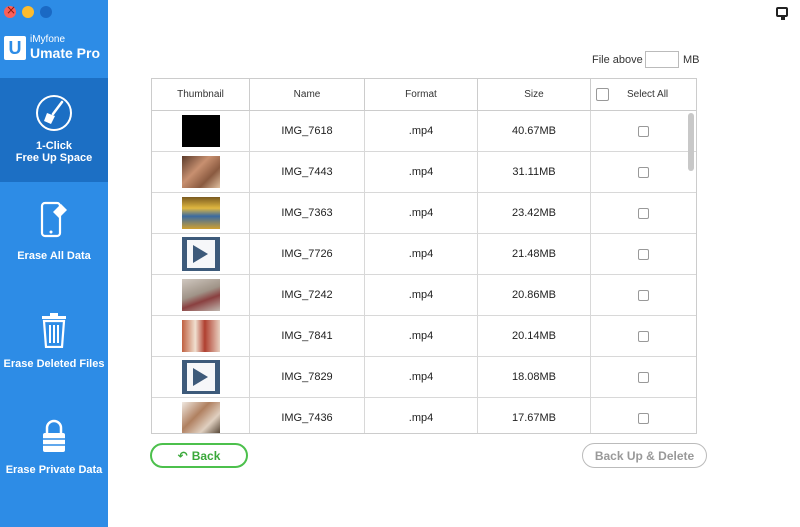 This screenshot has height=527, width=800. Describe the element at coordinates (602, 94) in the screenshot. I see `select-all-checkbox` at that location.